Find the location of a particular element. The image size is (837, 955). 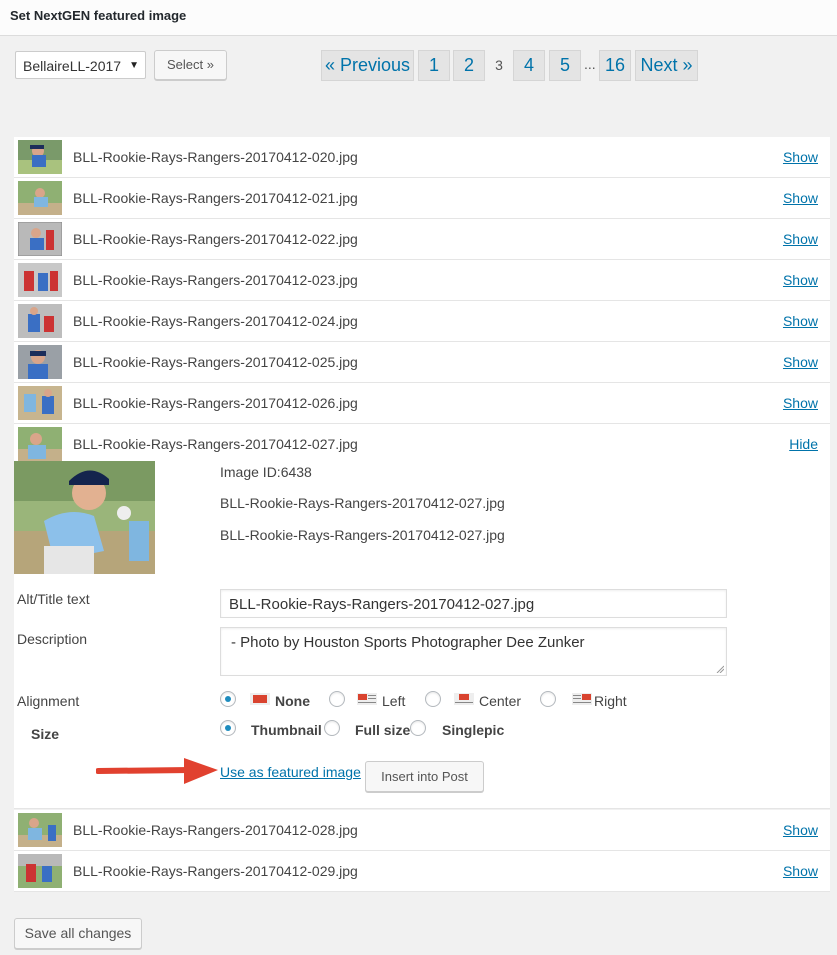

image-filename: BLL-Rookie-Rays-Rangers-20170412-029.jpg is located at coordinates (215, 871).